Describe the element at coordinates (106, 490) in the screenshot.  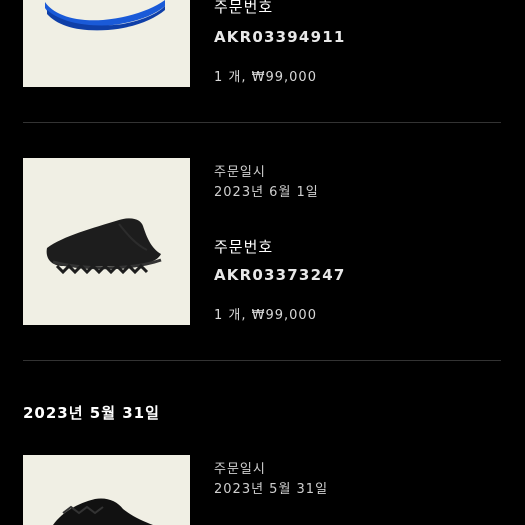
I see `product-image-black-sneaker` at that location.